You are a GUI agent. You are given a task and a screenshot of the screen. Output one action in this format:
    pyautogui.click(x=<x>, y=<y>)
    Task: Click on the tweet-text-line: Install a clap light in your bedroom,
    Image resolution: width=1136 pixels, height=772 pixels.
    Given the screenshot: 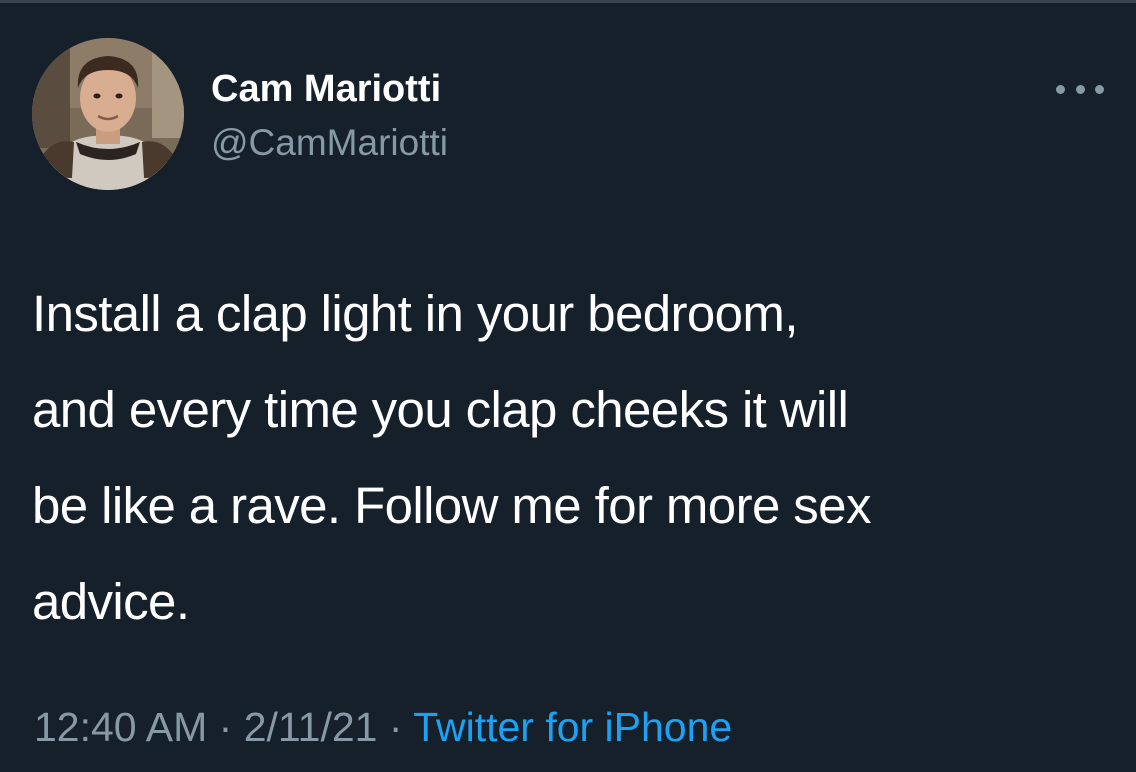 What is the action you would take?
    pyautogui.click(x=415, y=313)
    